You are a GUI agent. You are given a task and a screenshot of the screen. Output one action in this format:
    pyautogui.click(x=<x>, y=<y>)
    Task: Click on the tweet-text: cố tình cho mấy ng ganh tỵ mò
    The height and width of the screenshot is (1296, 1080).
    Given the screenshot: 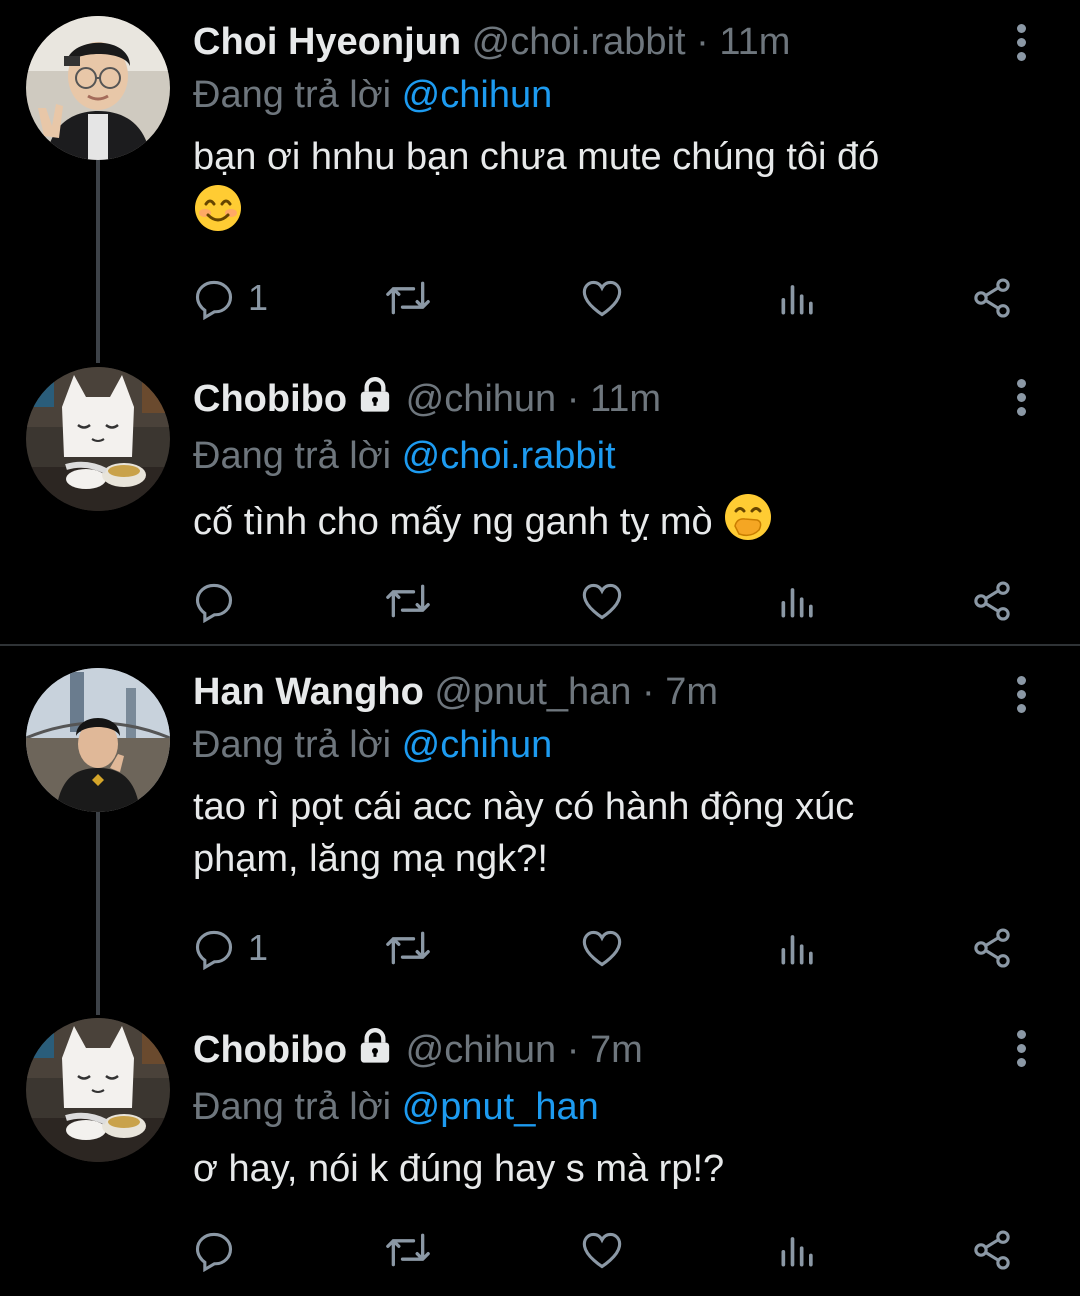 What is the action you would take?
    pyautogui.click(x=601, y=524)
    